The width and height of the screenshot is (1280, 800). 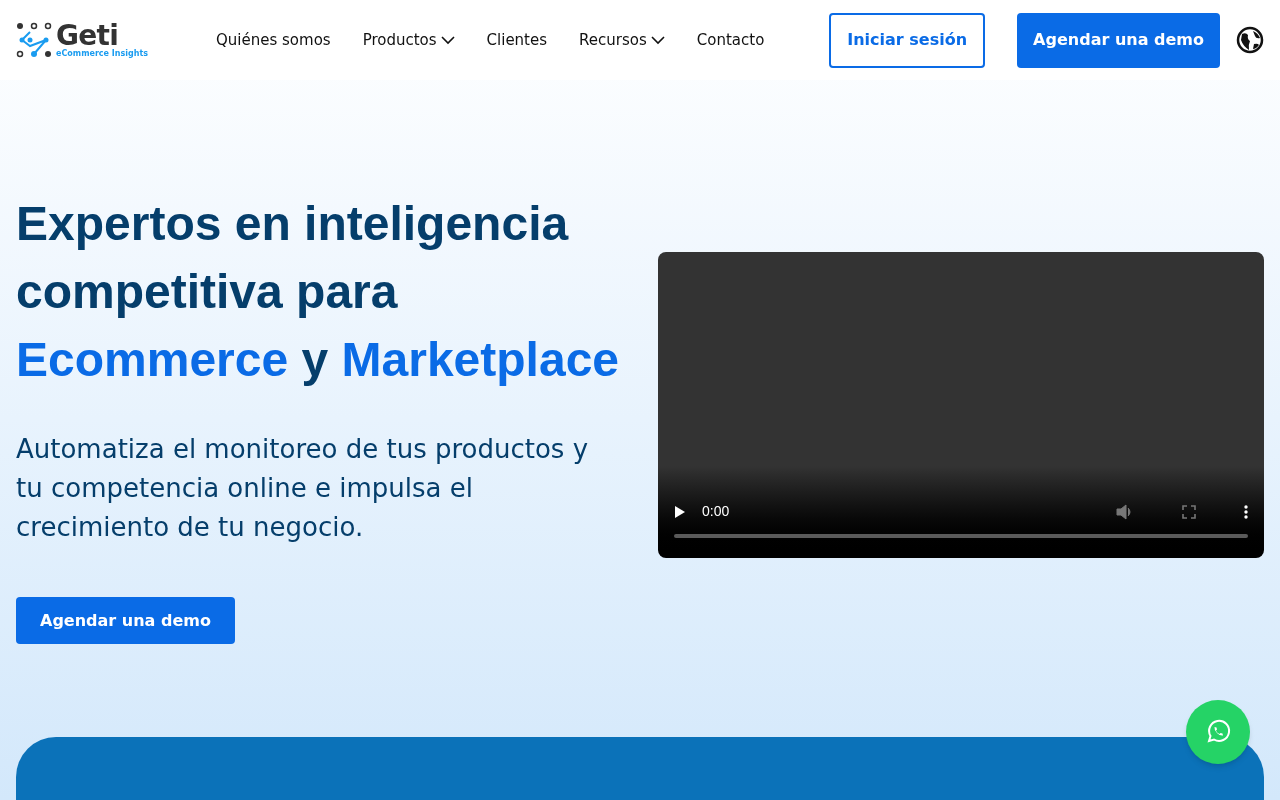 I want to click on login-button: Iniciar sesión, so click(x=907, y=40).